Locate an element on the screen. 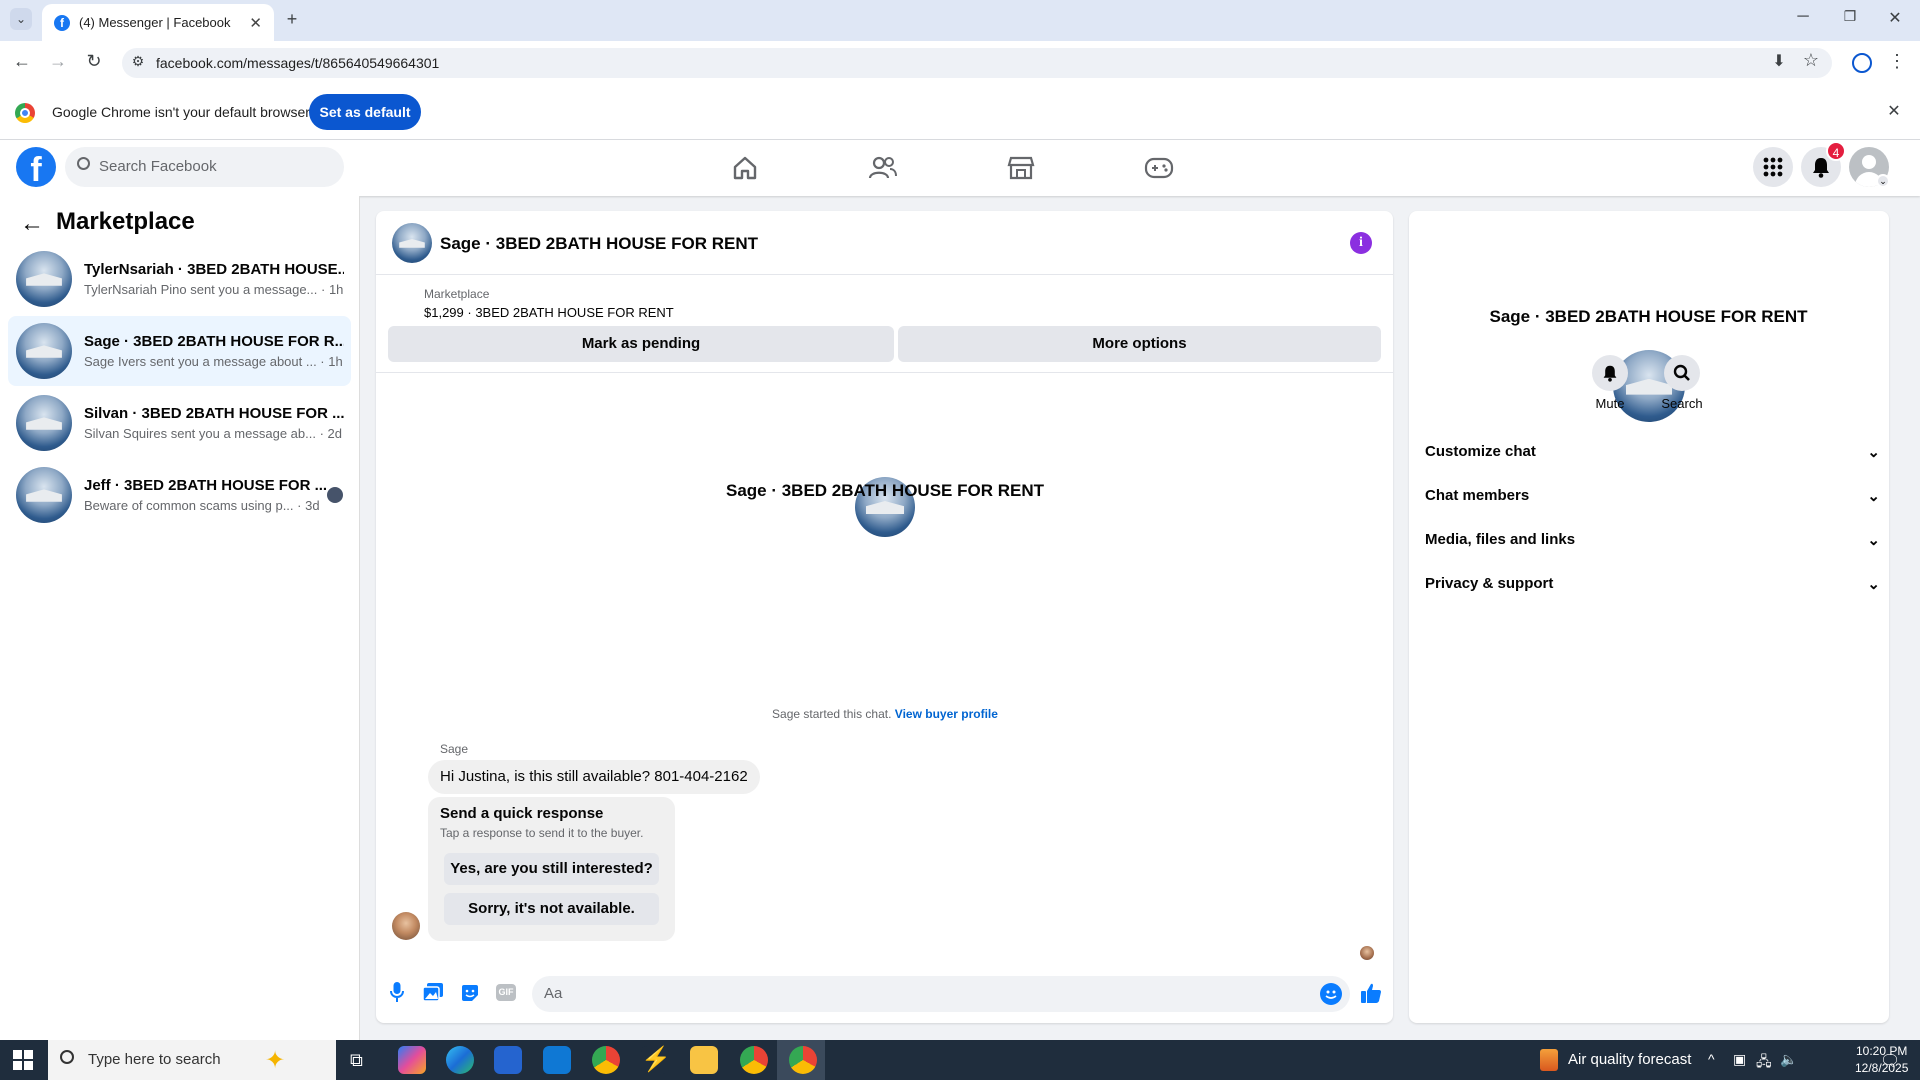 This screenshot has width=1920, height=1080. chrome-active-taskbar-icon is located at coordinates (803, 1060).